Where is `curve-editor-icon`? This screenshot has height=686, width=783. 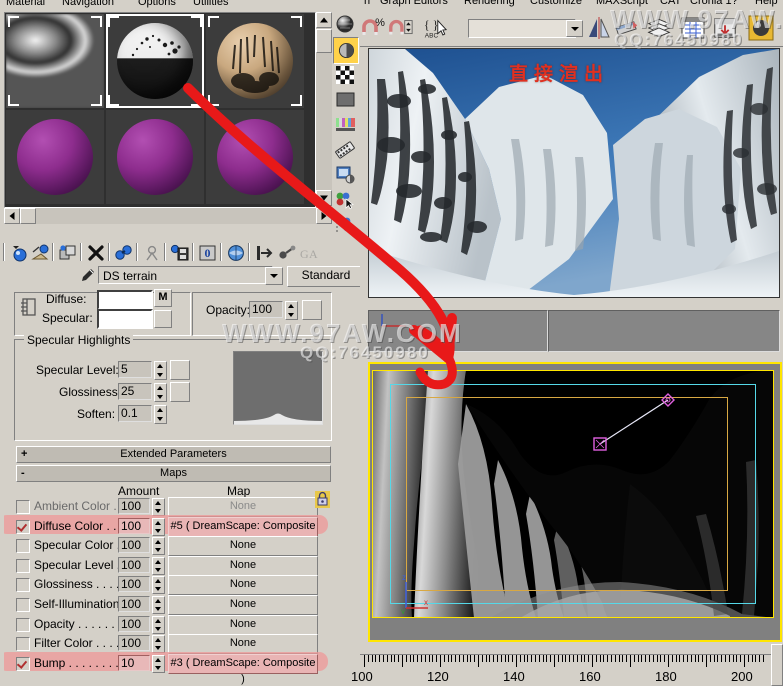
curve-editor-icon is located at coordinates (693, 28).